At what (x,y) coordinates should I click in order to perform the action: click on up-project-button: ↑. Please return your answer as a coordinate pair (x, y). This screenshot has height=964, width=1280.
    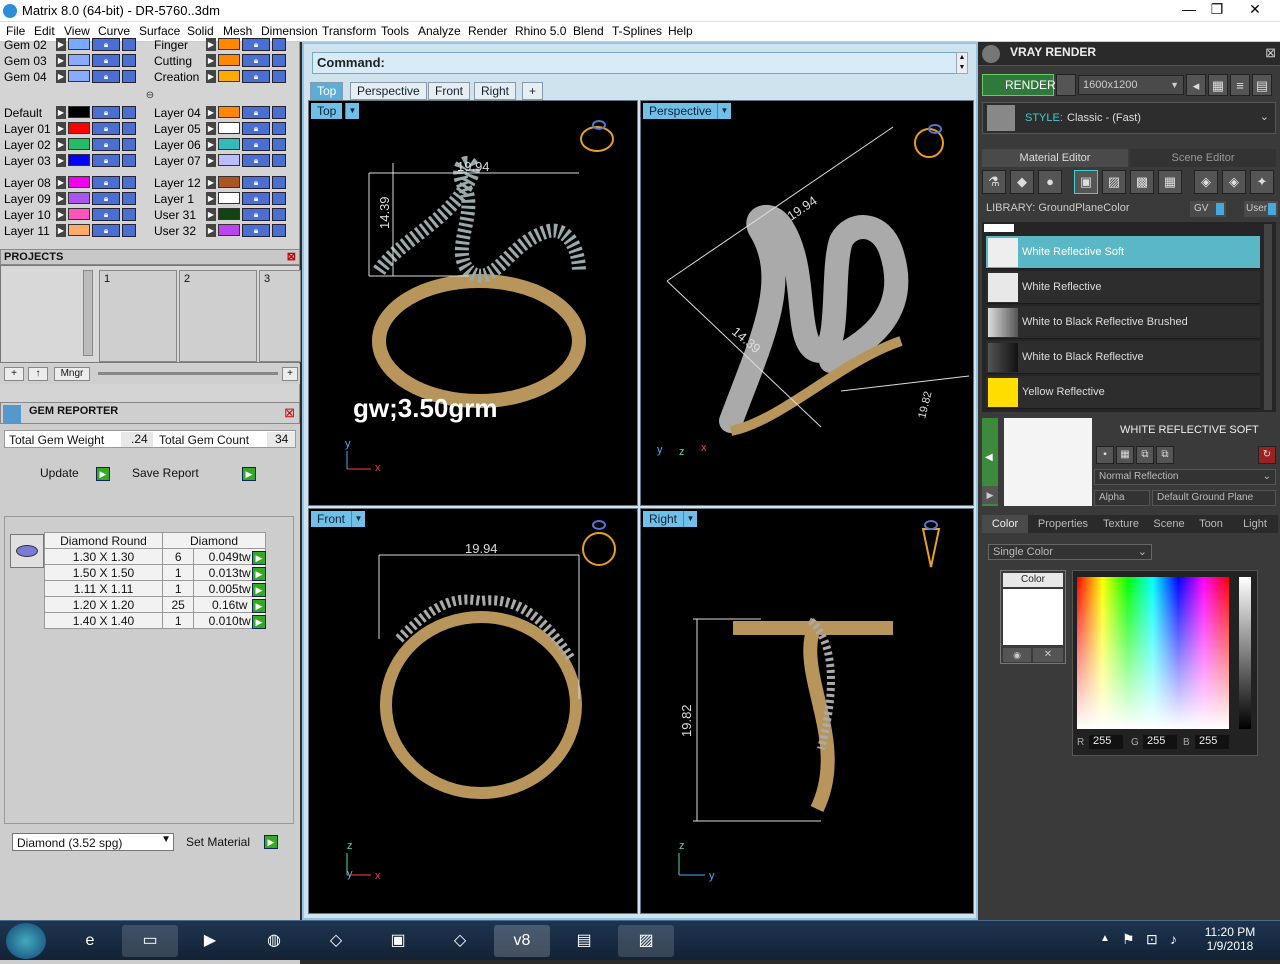
    Looking at the image, I should click on (38, 374).